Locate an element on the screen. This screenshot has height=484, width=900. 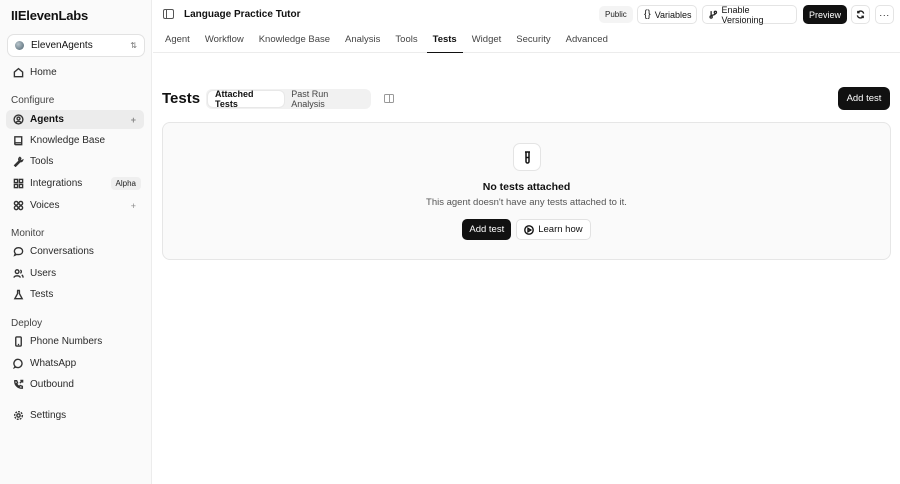
braces-icon: {} is located at coordinates (647, 14).